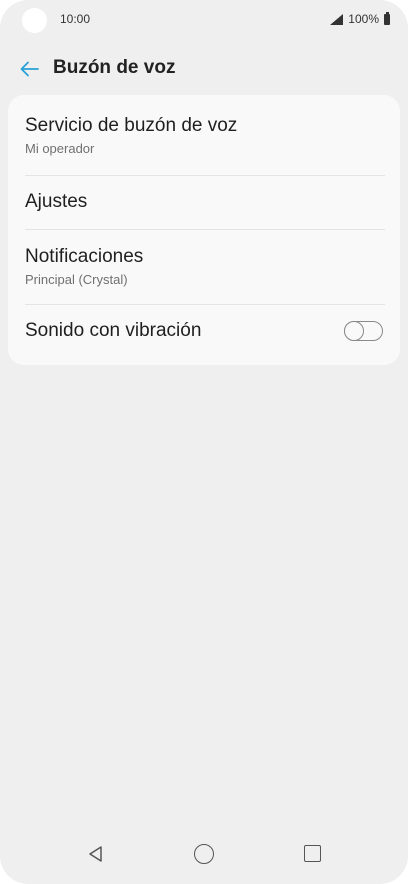 This screenshot has width=408, height=884. I want to click on notifications-item: Notificaciones Principal (Crystal), so click(205, 266).